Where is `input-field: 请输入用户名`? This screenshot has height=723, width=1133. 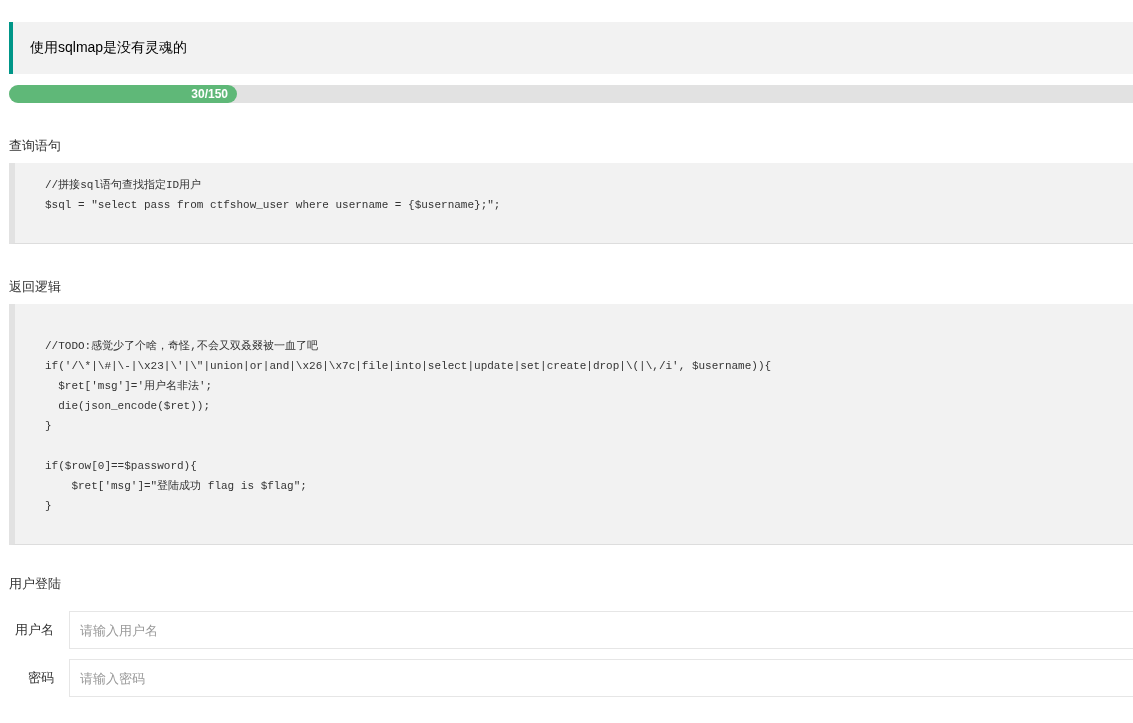 input-field: 请输入用户名 is located at coordinates (601, 630).